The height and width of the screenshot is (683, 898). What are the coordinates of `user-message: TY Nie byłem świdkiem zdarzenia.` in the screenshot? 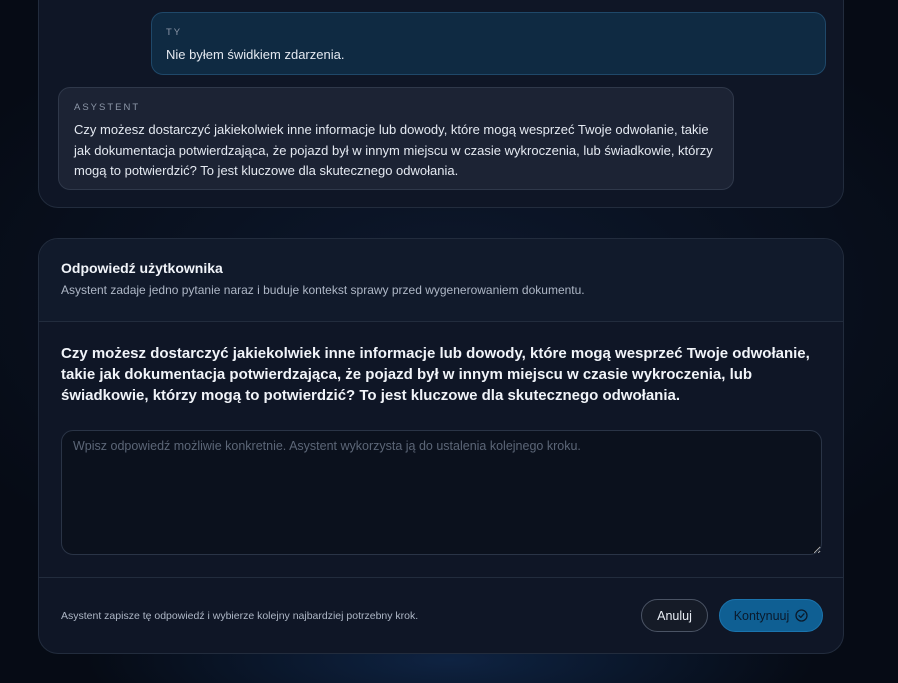 It's located at (488, 43).